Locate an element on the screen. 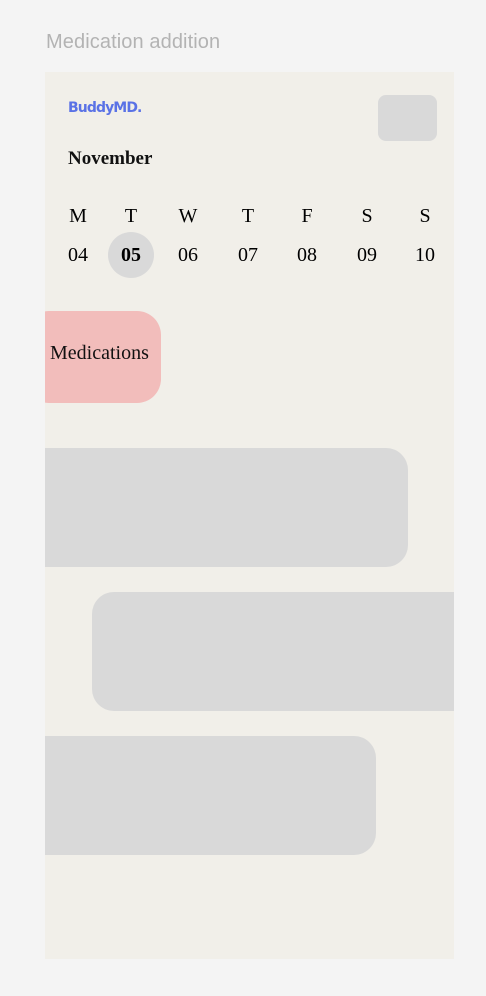  calendar-month: November is located at coordinates (110, 158).